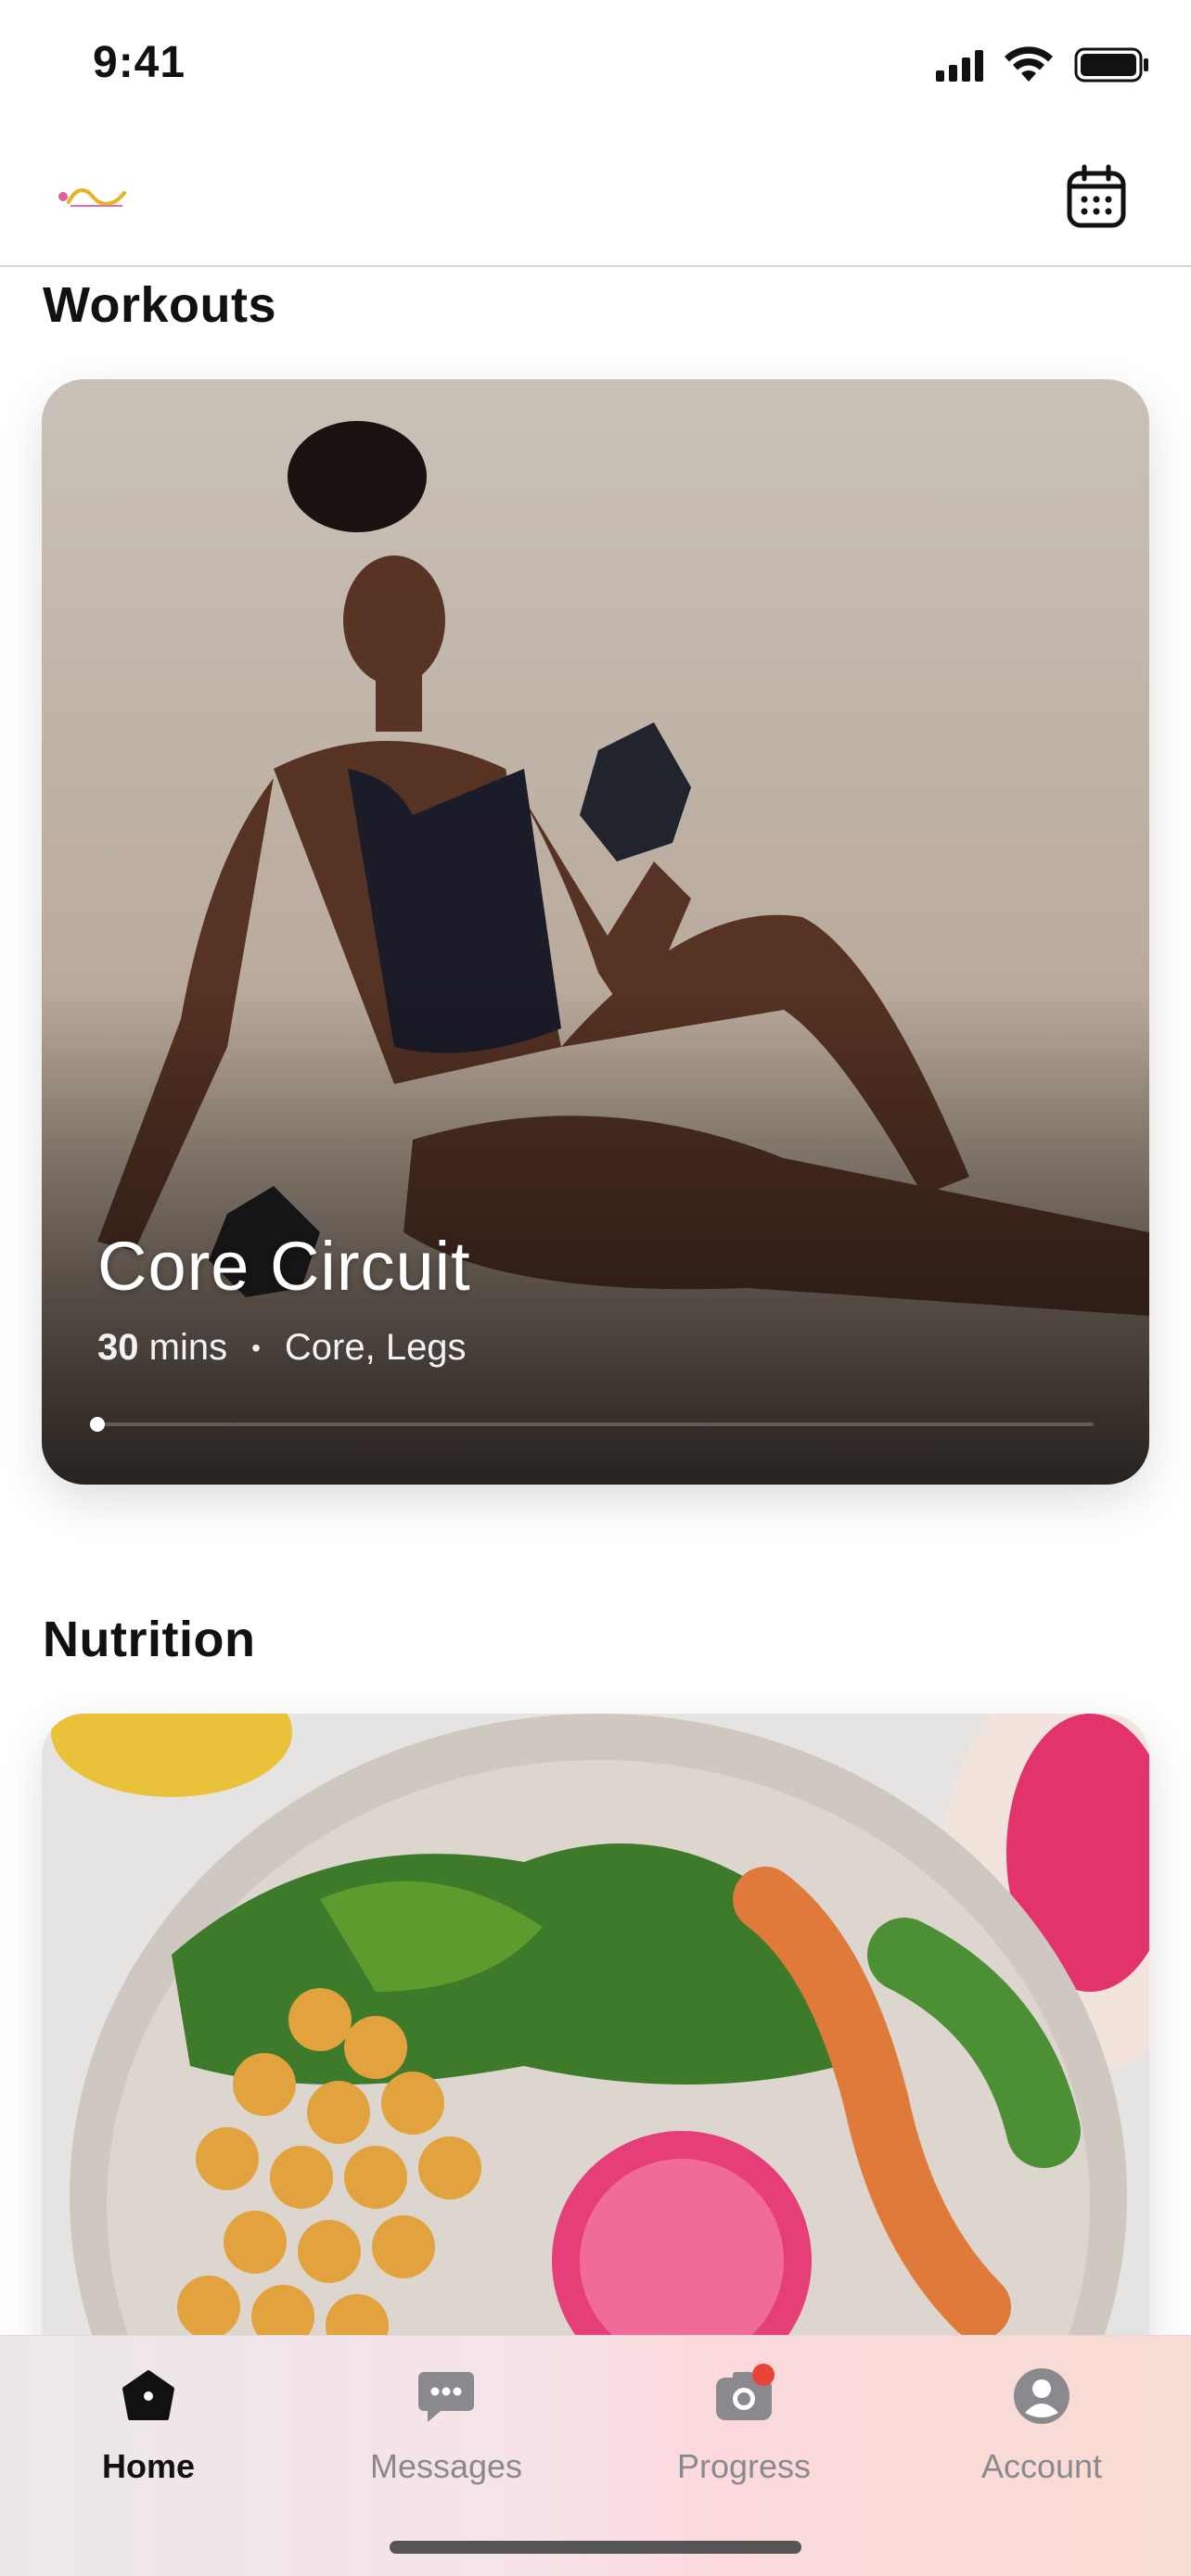  I want to click on status-icons, so click(1043, 64).